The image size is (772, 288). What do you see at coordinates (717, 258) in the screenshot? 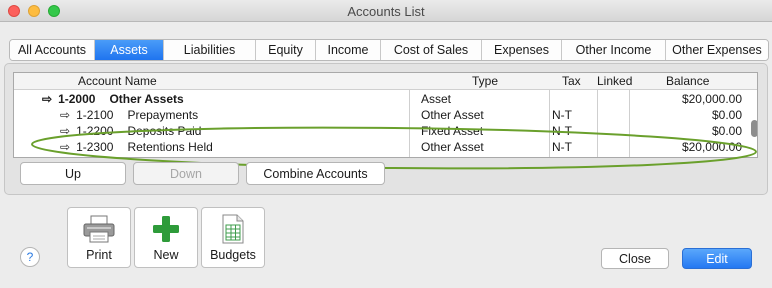
I see `edit-button: Edit` at bounding box center [717, 258].